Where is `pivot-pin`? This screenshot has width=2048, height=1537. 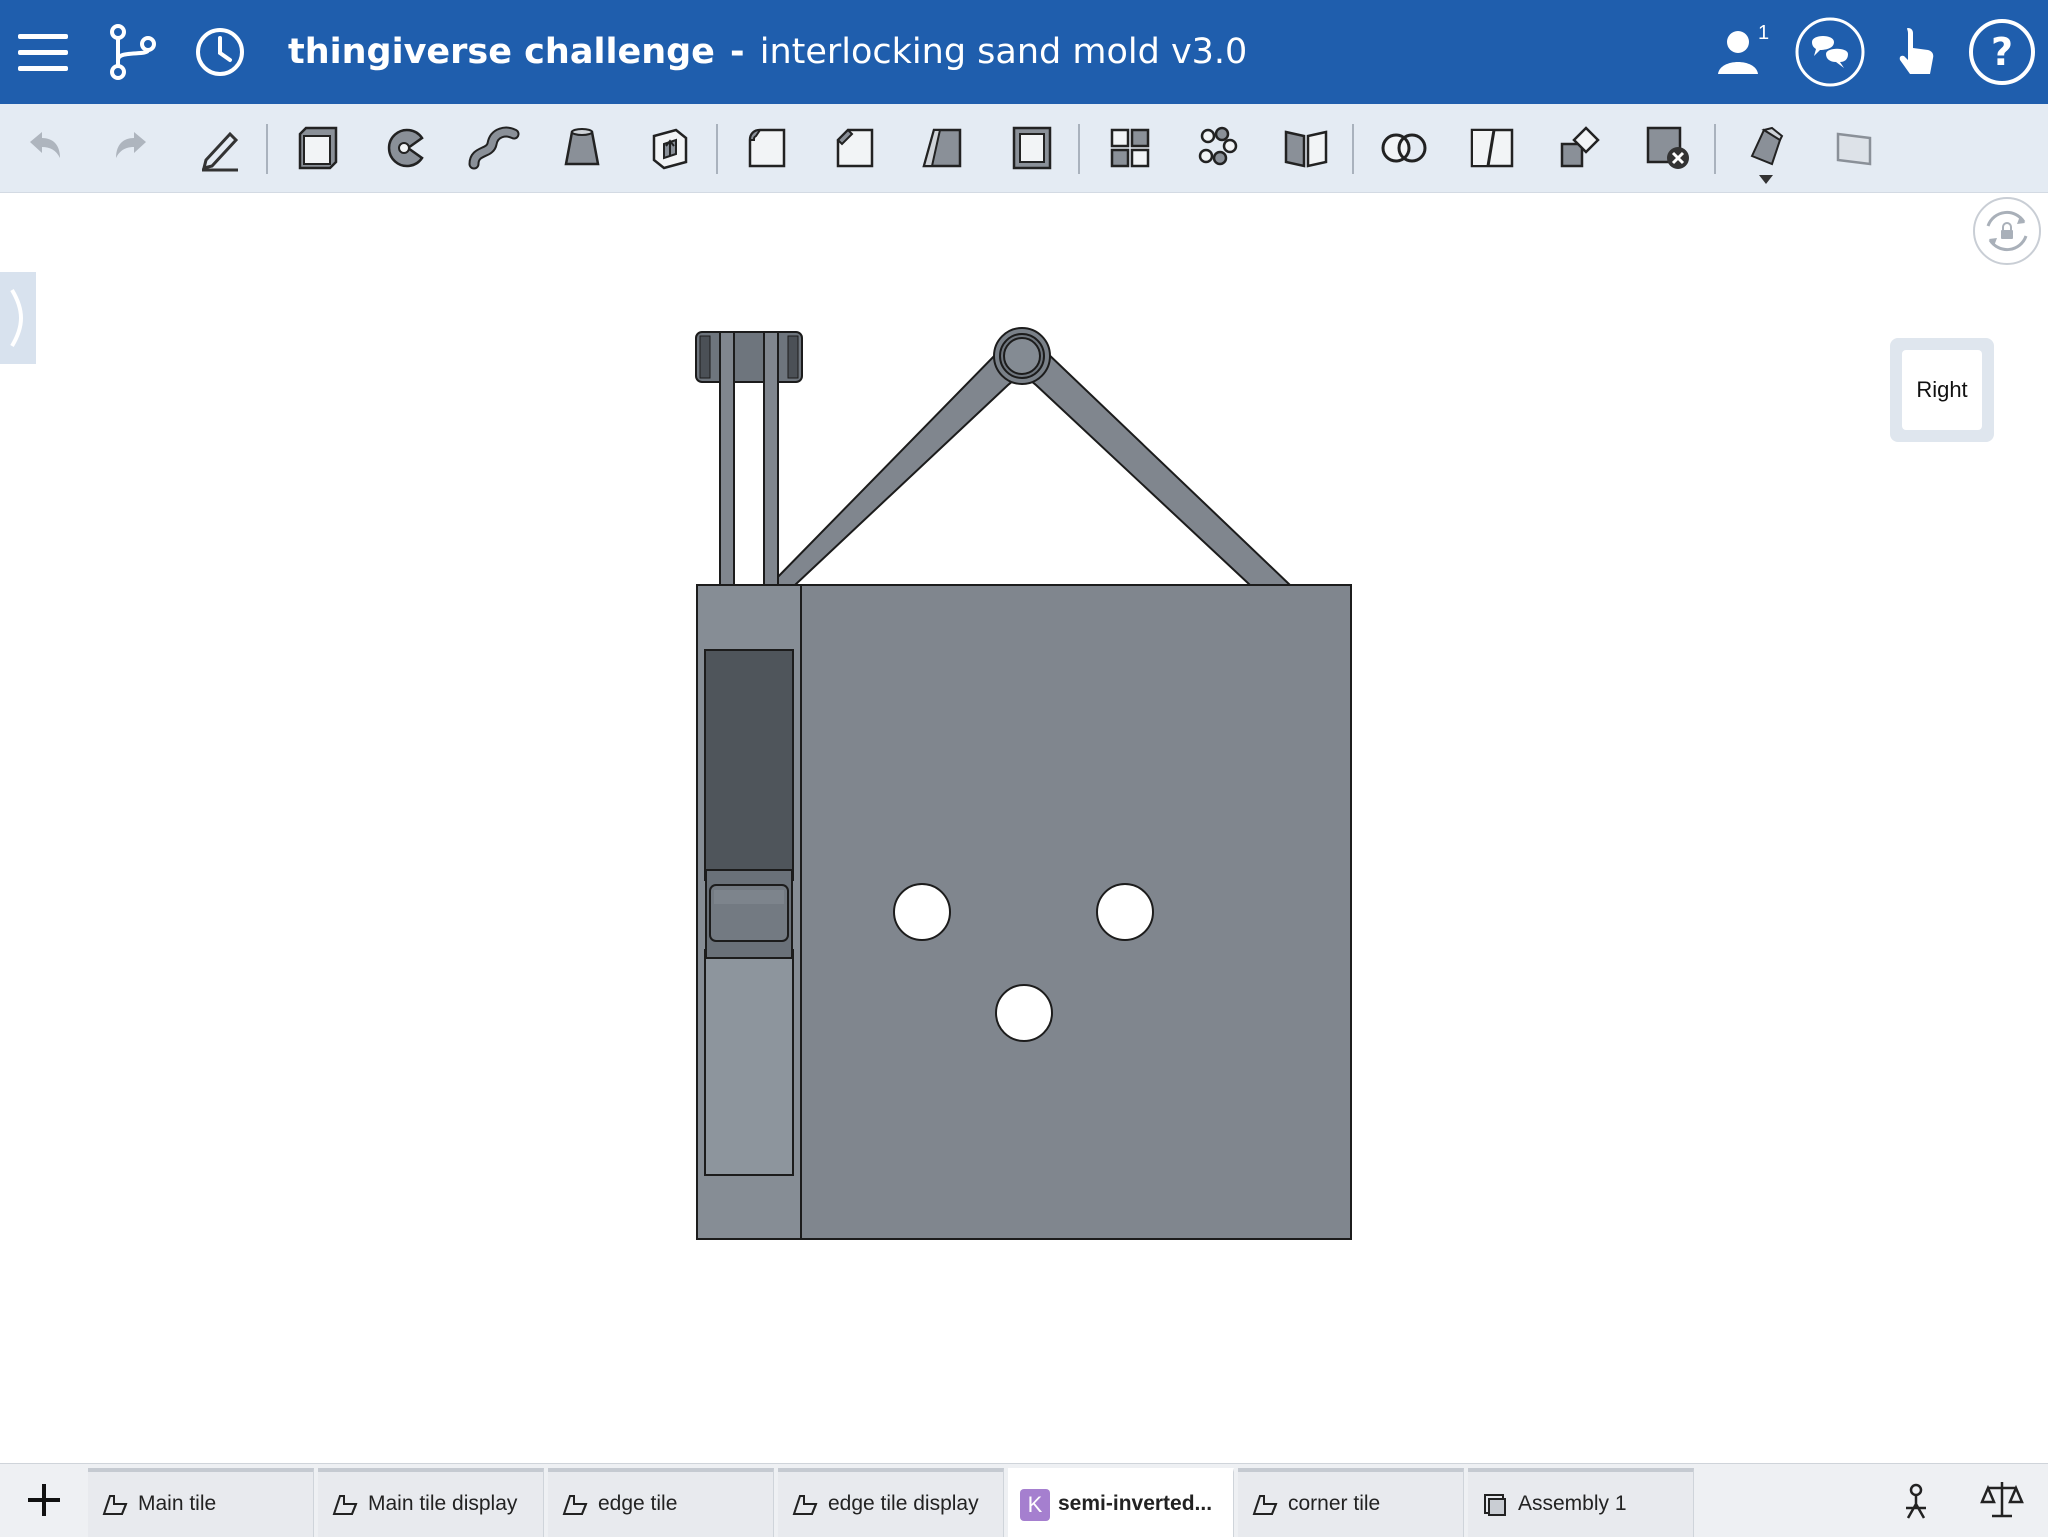
pivot-pin is located at coordinates (1022, 356).